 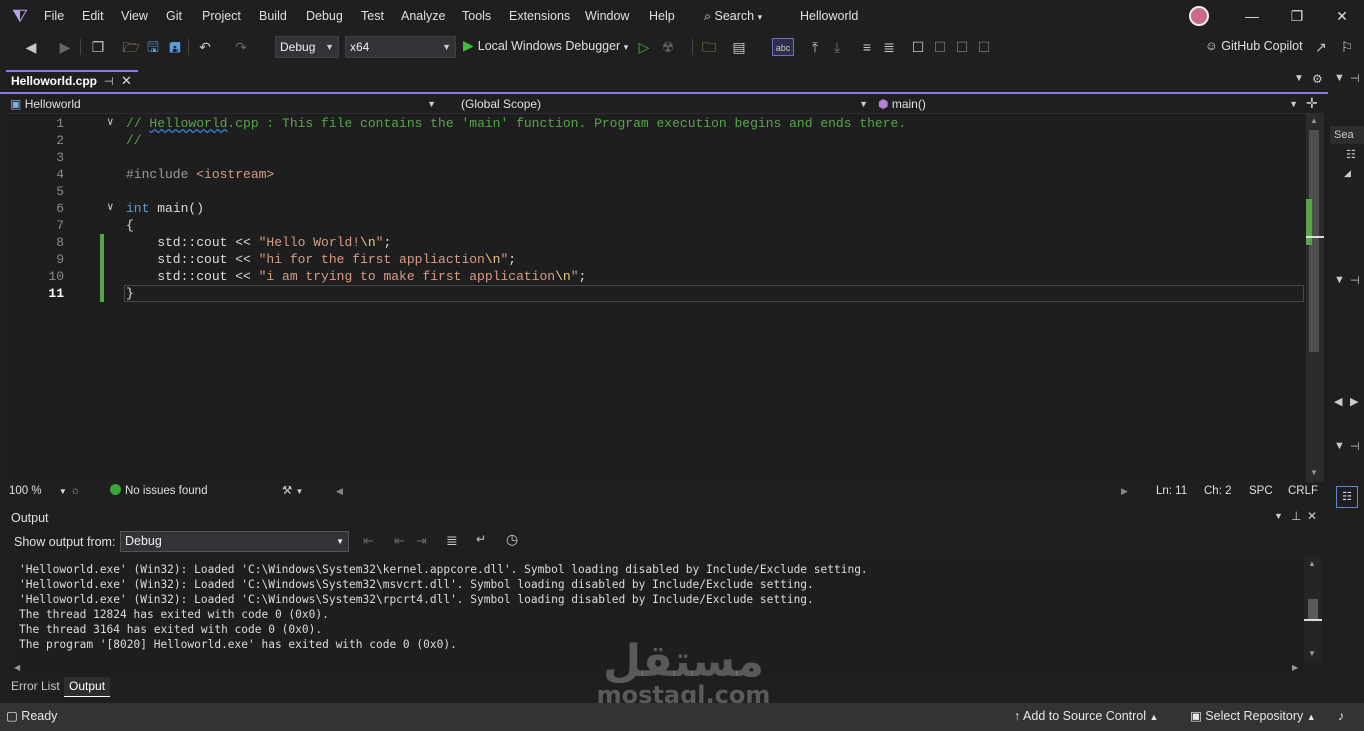 I want to click on window-position-icon: ▼, so click(x=1278, y=516).